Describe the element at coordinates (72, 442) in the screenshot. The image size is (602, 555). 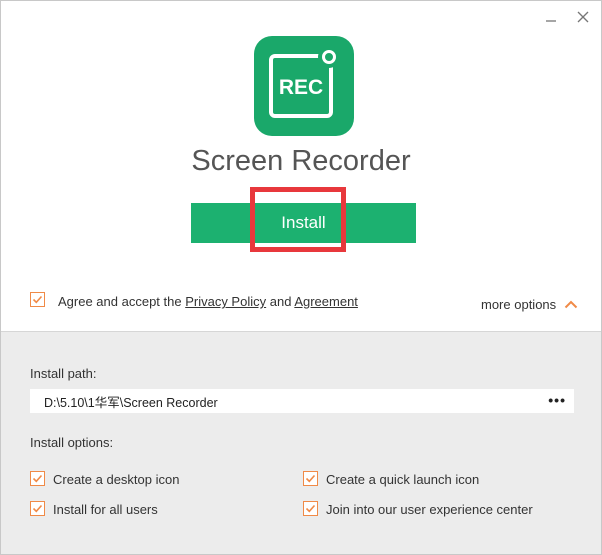
I see `install-options-label: Install options:` at that location.